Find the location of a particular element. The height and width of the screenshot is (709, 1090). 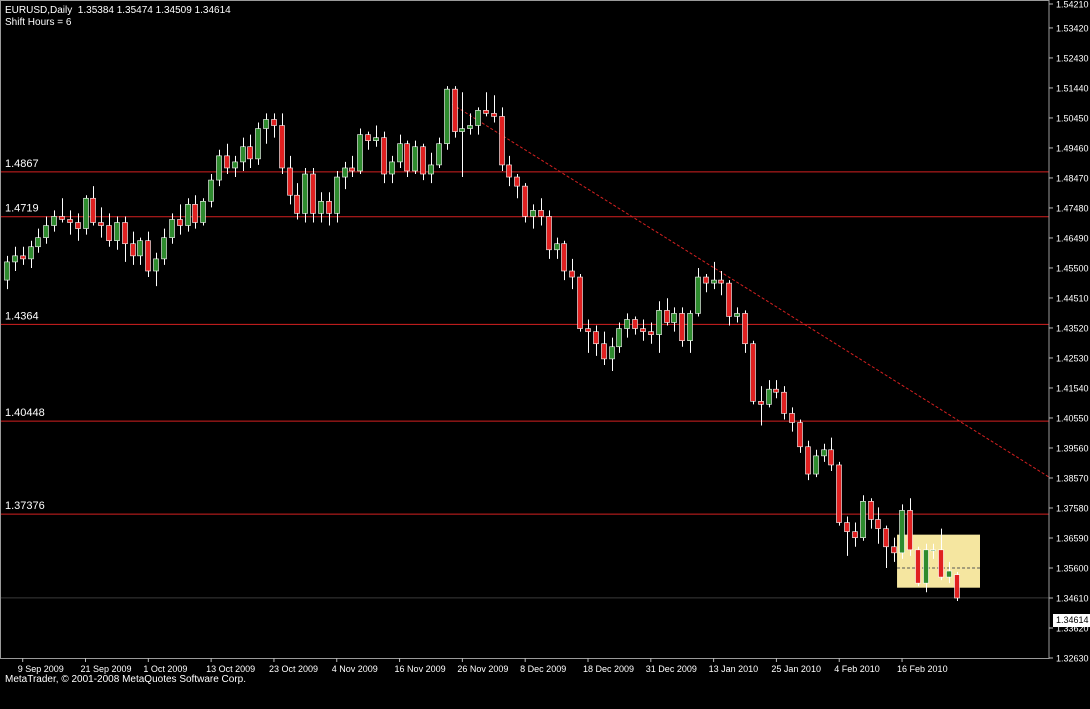

current-price-label: 1.34614 is located at coordinates (1071, 620).